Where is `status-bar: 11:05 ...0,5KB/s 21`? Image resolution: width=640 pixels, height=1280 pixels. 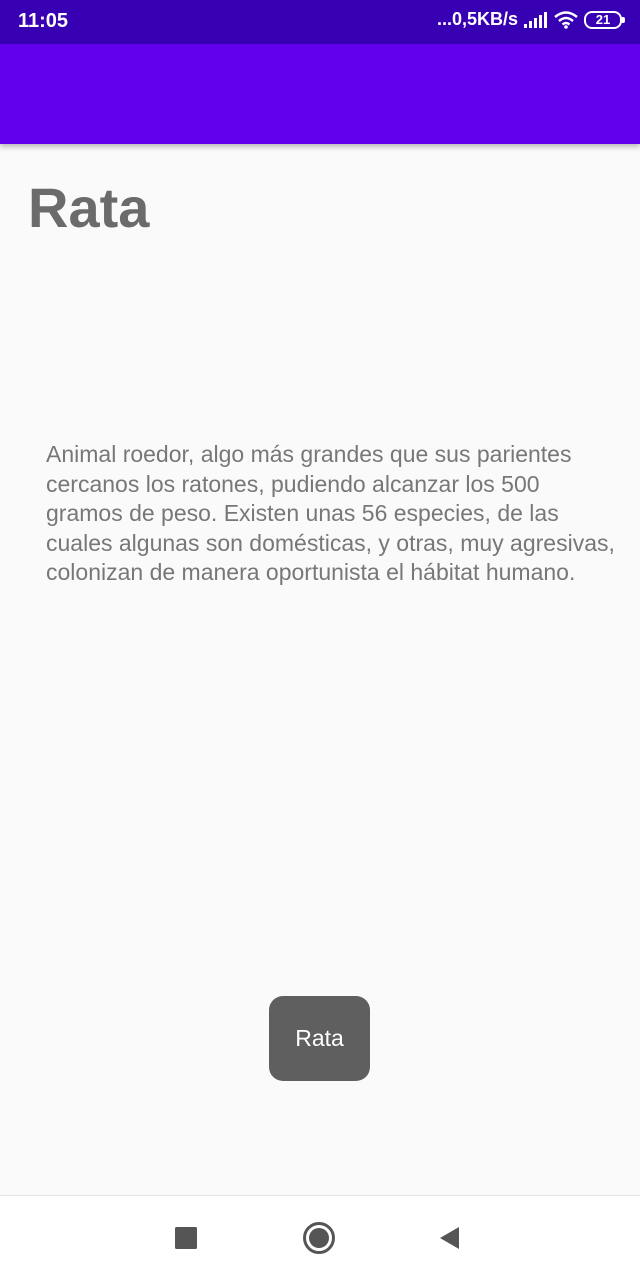
status-bar: 11:05 ...0,5KB/s 21 is located at coordinates (320, 22).